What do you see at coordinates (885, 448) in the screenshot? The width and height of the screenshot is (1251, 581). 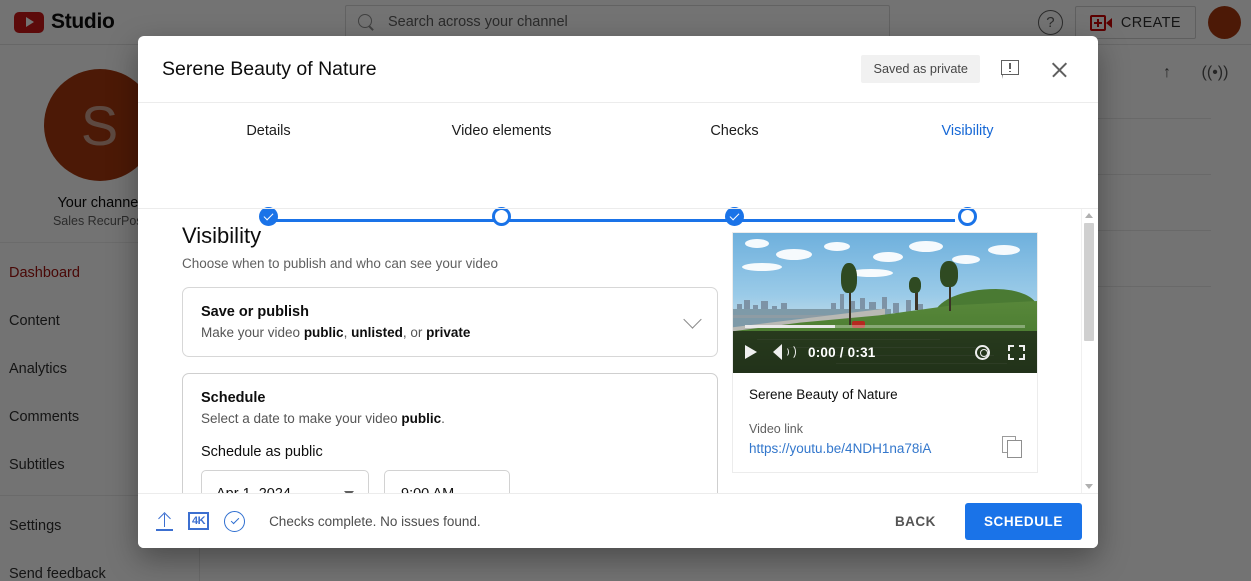 I see `video-link-url: https://youtu.be/4NDH1na78iA` at bounding box center [885, 448].